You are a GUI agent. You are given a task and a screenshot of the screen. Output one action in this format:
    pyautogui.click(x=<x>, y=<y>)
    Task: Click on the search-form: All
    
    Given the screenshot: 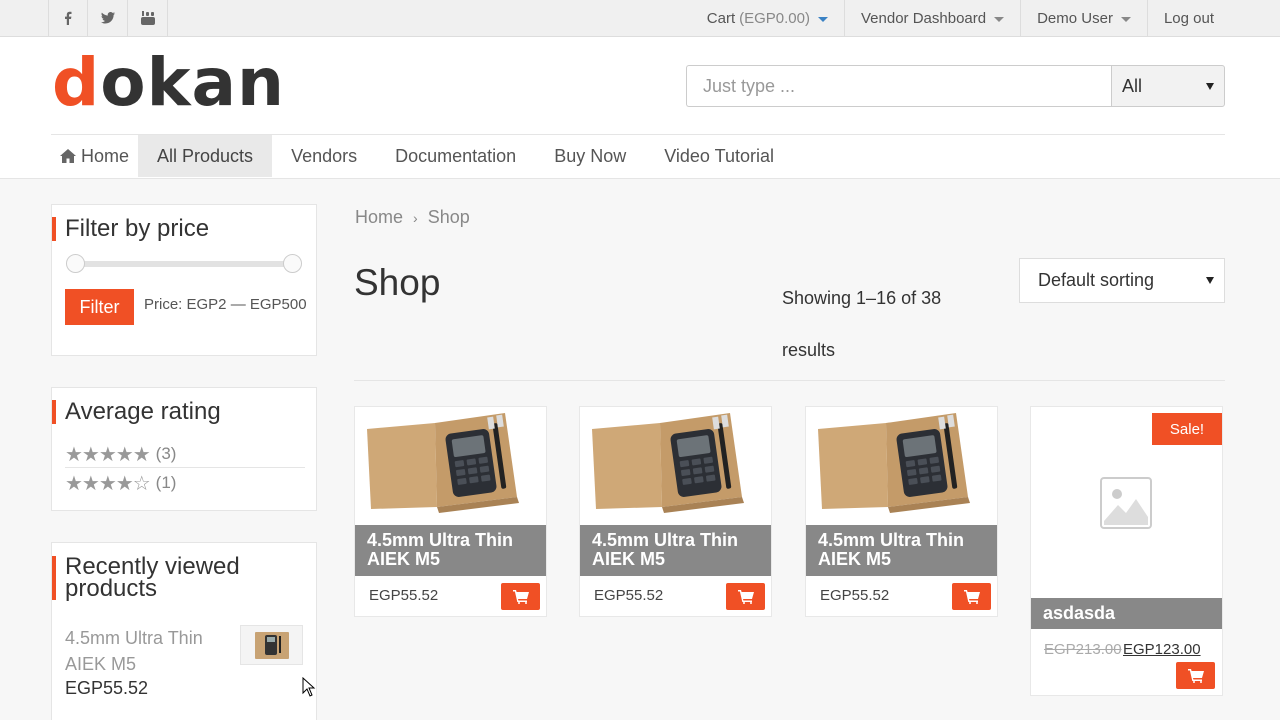 What is the action you would take?
    pyautogui.click(x=955, y=86)
    